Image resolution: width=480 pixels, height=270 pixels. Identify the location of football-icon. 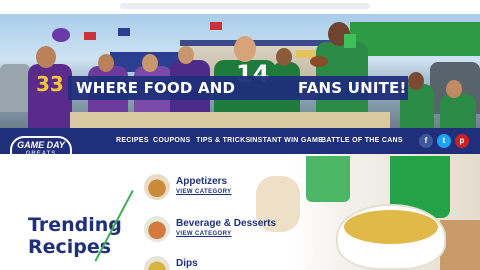
(319, 61).